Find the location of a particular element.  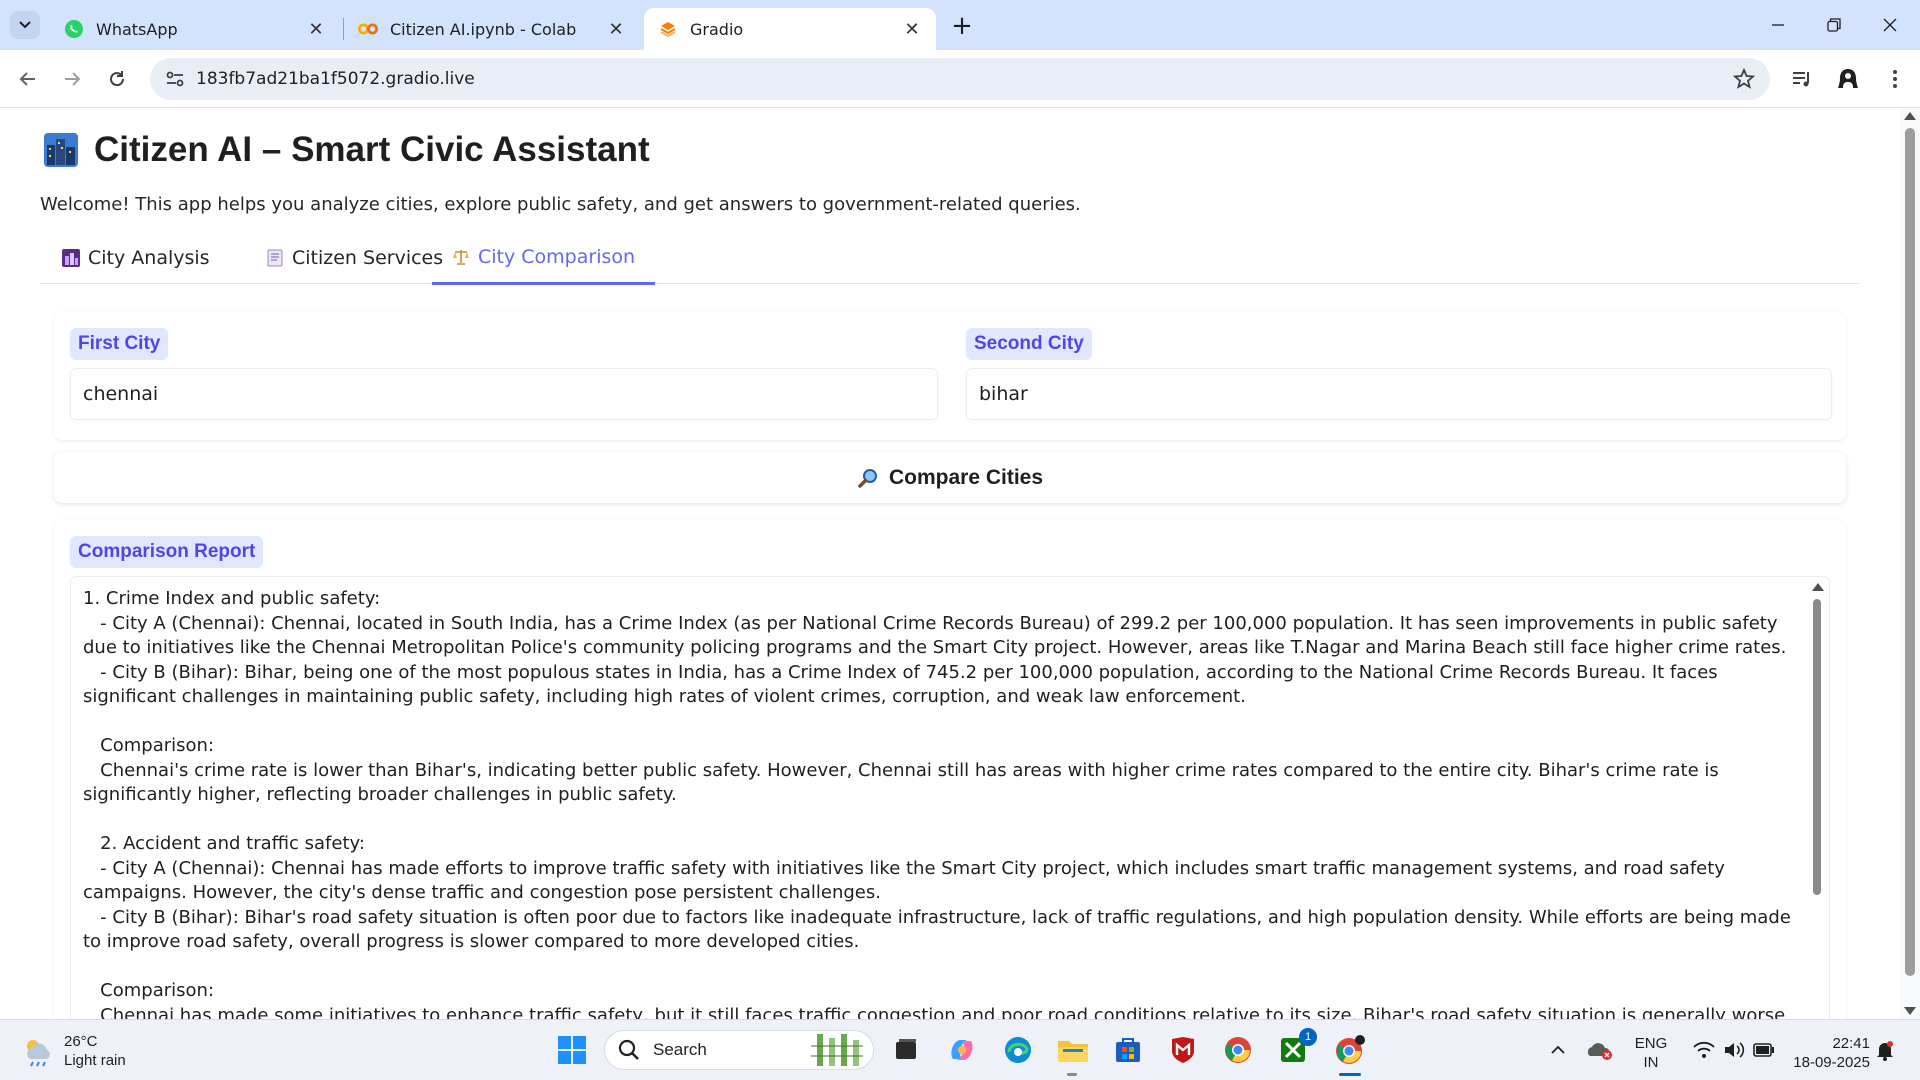

reload-button is located at coordinates (117, 79).